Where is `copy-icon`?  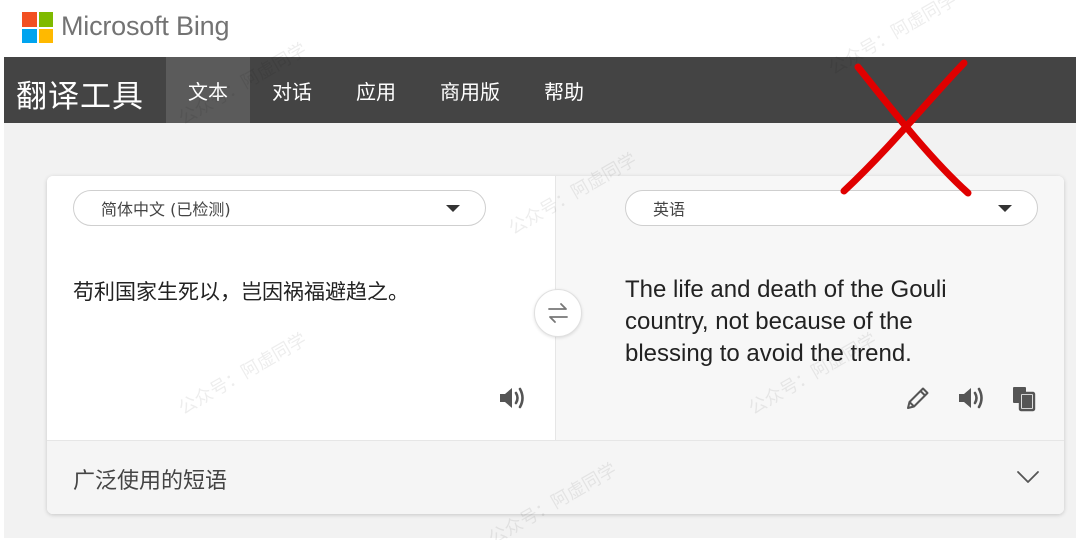
copy-icon is located at coordinates (1024, 399).